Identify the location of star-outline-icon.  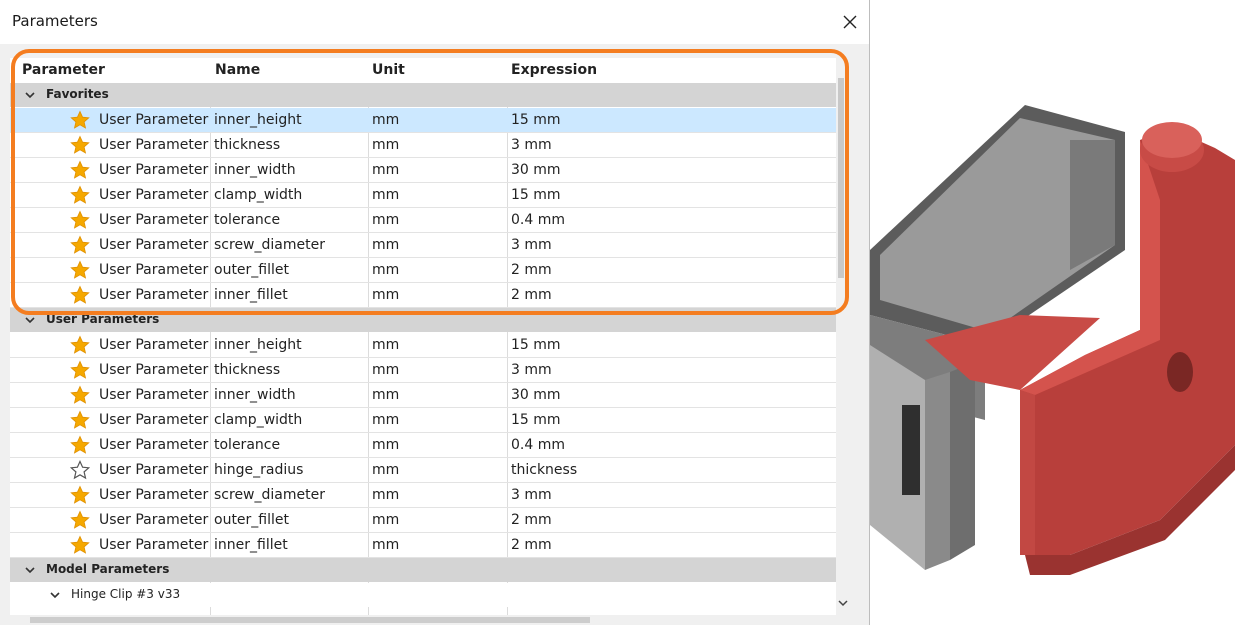
(80, 470).